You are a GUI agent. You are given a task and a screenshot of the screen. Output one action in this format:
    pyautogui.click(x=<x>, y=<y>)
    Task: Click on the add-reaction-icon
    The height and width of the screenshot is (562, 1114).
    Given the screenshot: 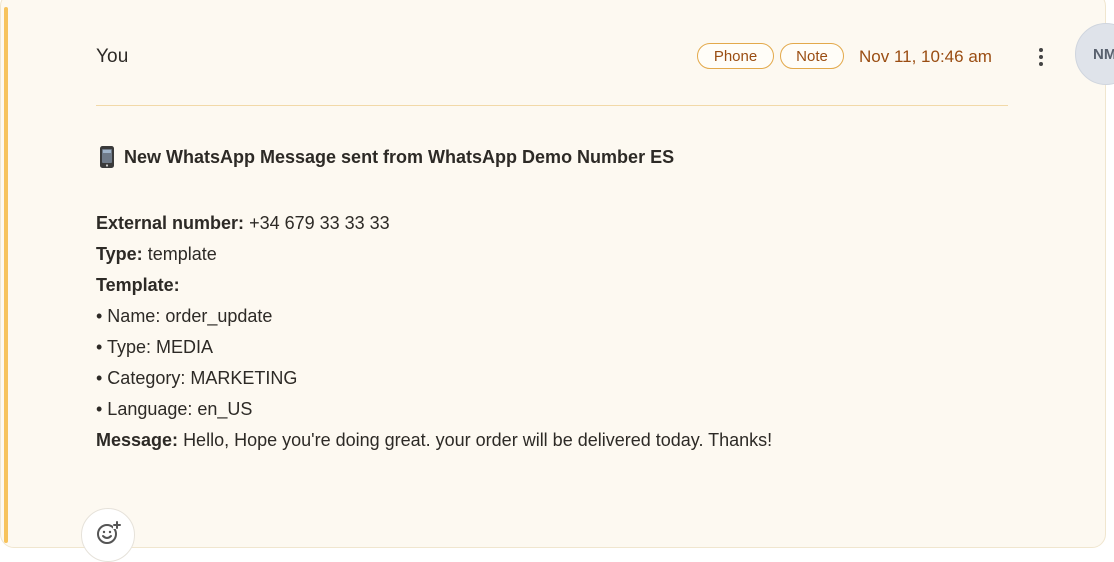 What is the action you would take?
    pyautogui.click(x=109, y=532)
    